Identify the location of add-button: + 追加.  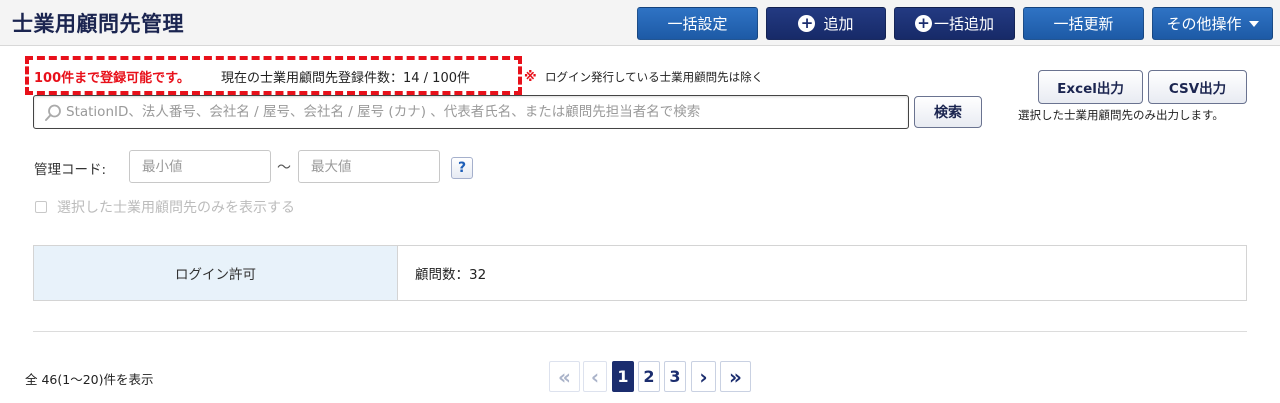
(826, 23).